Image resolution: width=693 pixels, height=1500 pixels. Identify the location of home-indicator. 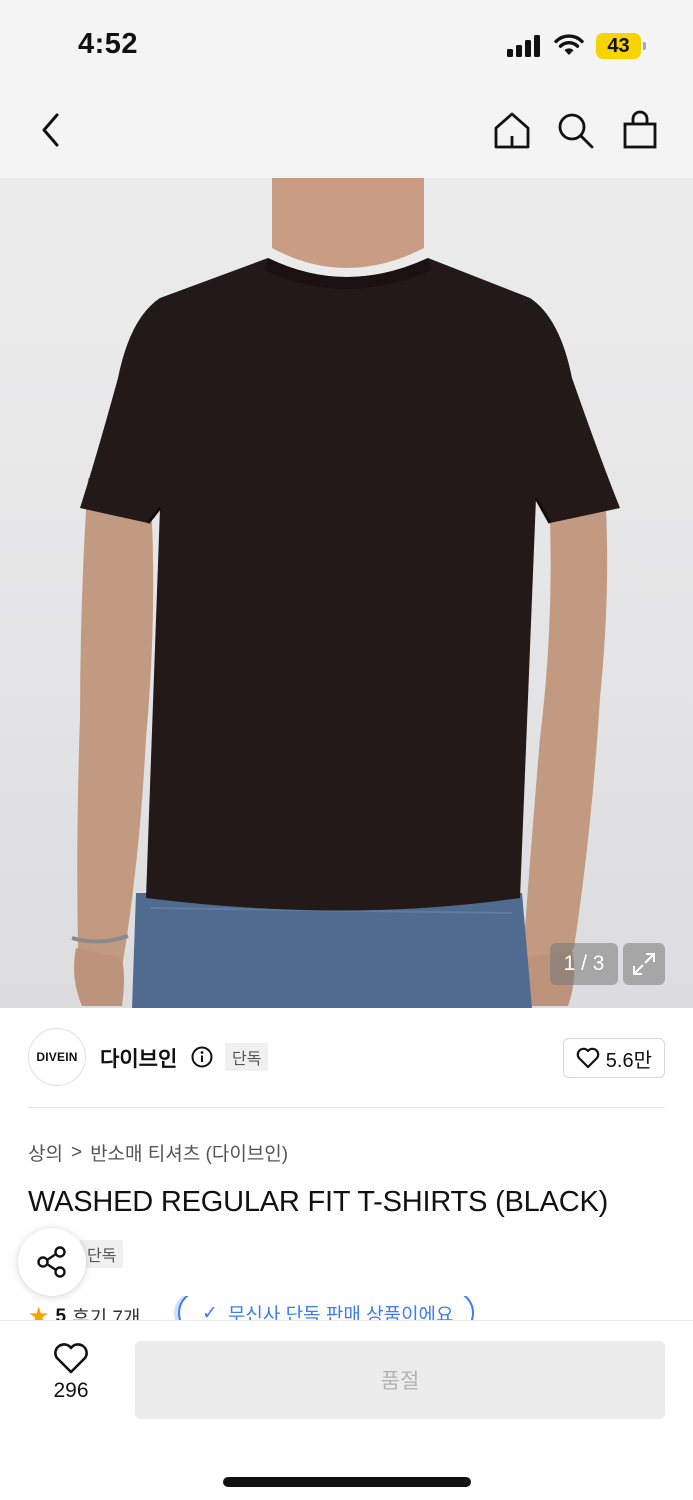
(347, 1482).